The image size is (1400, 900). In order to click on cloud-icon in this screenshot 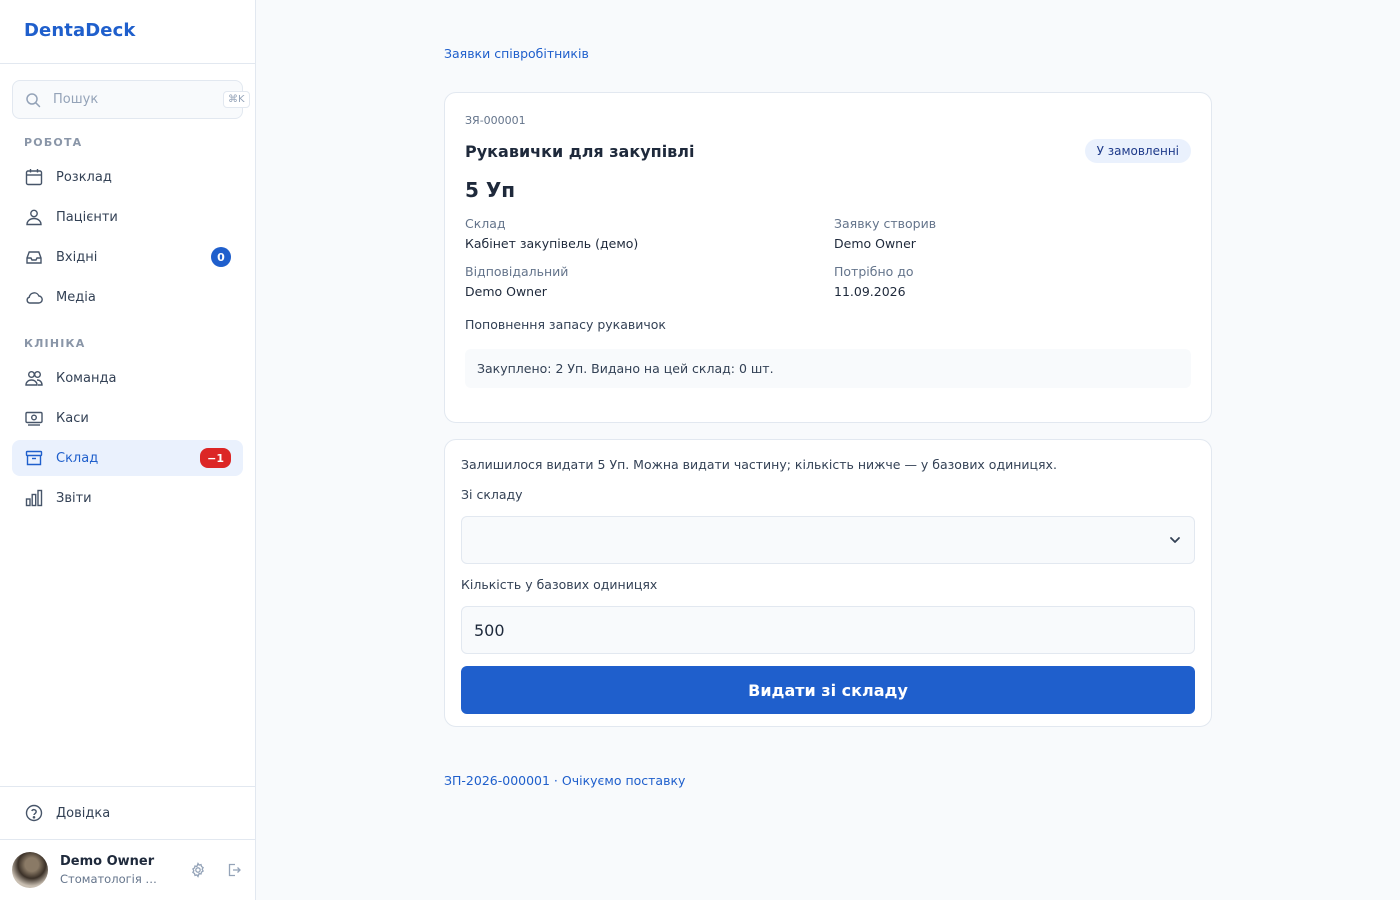, I will do `click(34, 297)`.